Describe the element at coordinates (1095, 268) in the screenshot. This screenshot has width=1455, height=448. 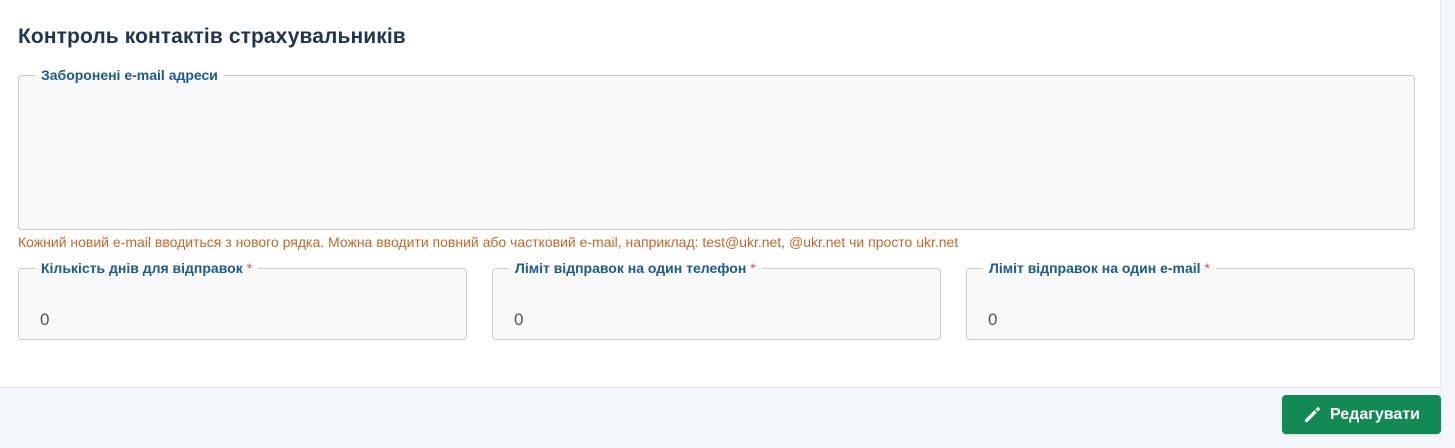
I see `email-limit-label-text: Ліміт відправок на один e-mail` at that location.